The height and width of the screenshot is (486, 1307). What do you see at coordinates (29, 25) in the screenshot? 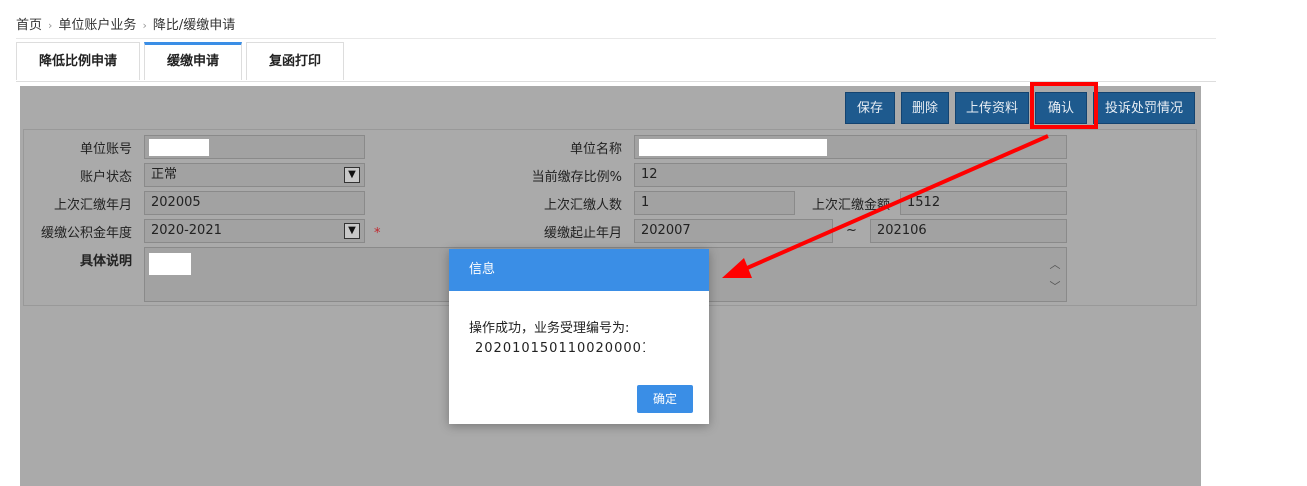
I see `breadcrumb-home: 首页` at bounding box center [29, 25].